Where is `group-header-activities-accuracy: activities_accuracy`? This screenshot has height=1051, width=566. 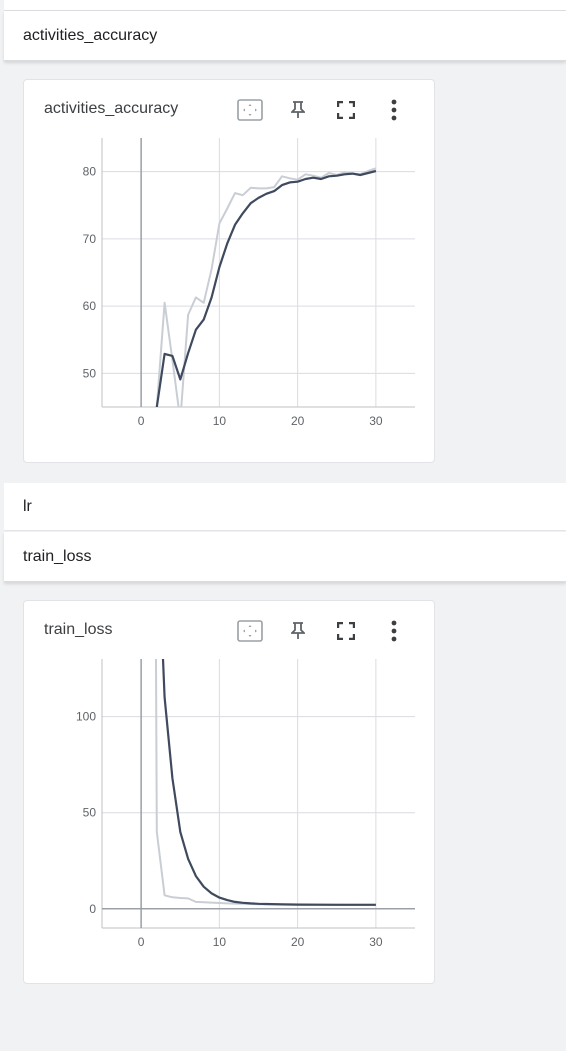 group-header-activities-accuracy: activities_accuracy is located at coordinates (285, 36).